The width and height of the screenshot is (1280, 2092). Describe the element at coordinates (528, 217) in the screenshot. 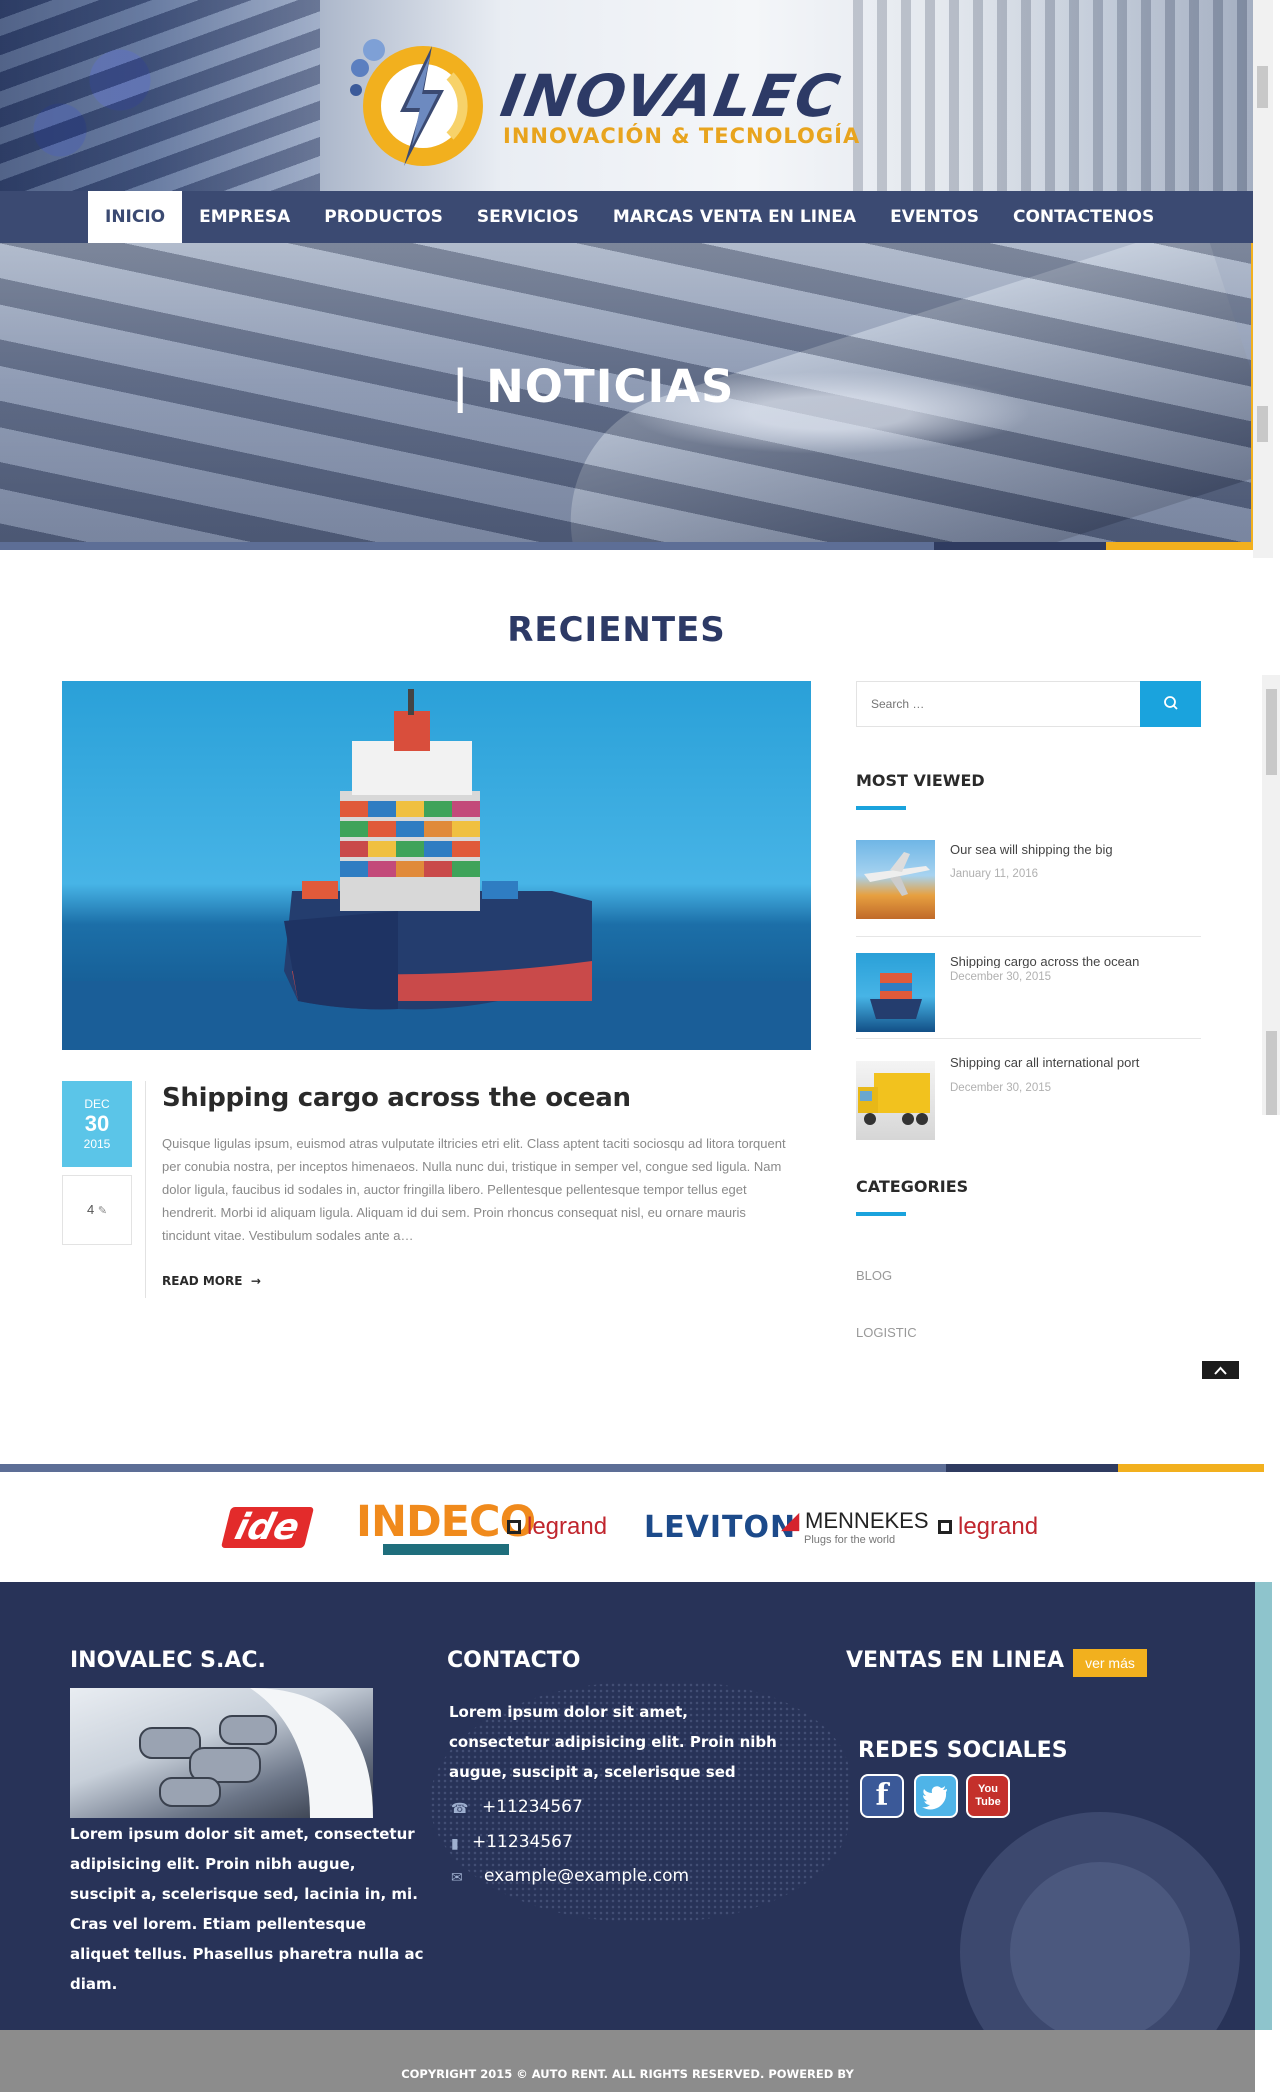

I see `nav-item-servicios: SERVICIOS` at that location.